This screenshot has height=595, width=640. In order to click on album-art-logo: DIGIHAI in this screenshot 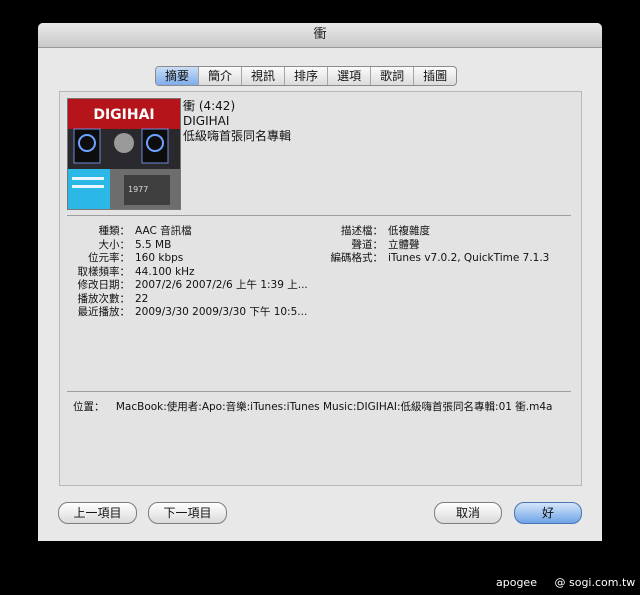, I will do `click(123, 115)`.